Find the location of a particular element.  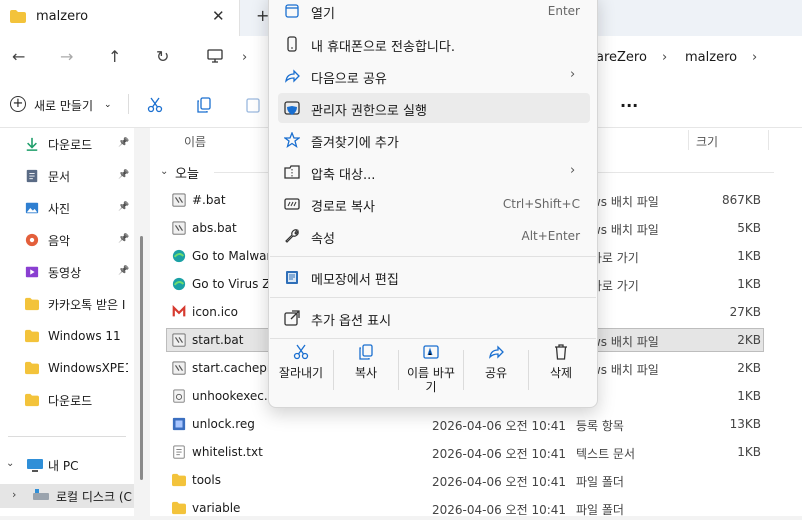

sidebar-item-this-pc: 내 PC is located at coordinates (63, 465).